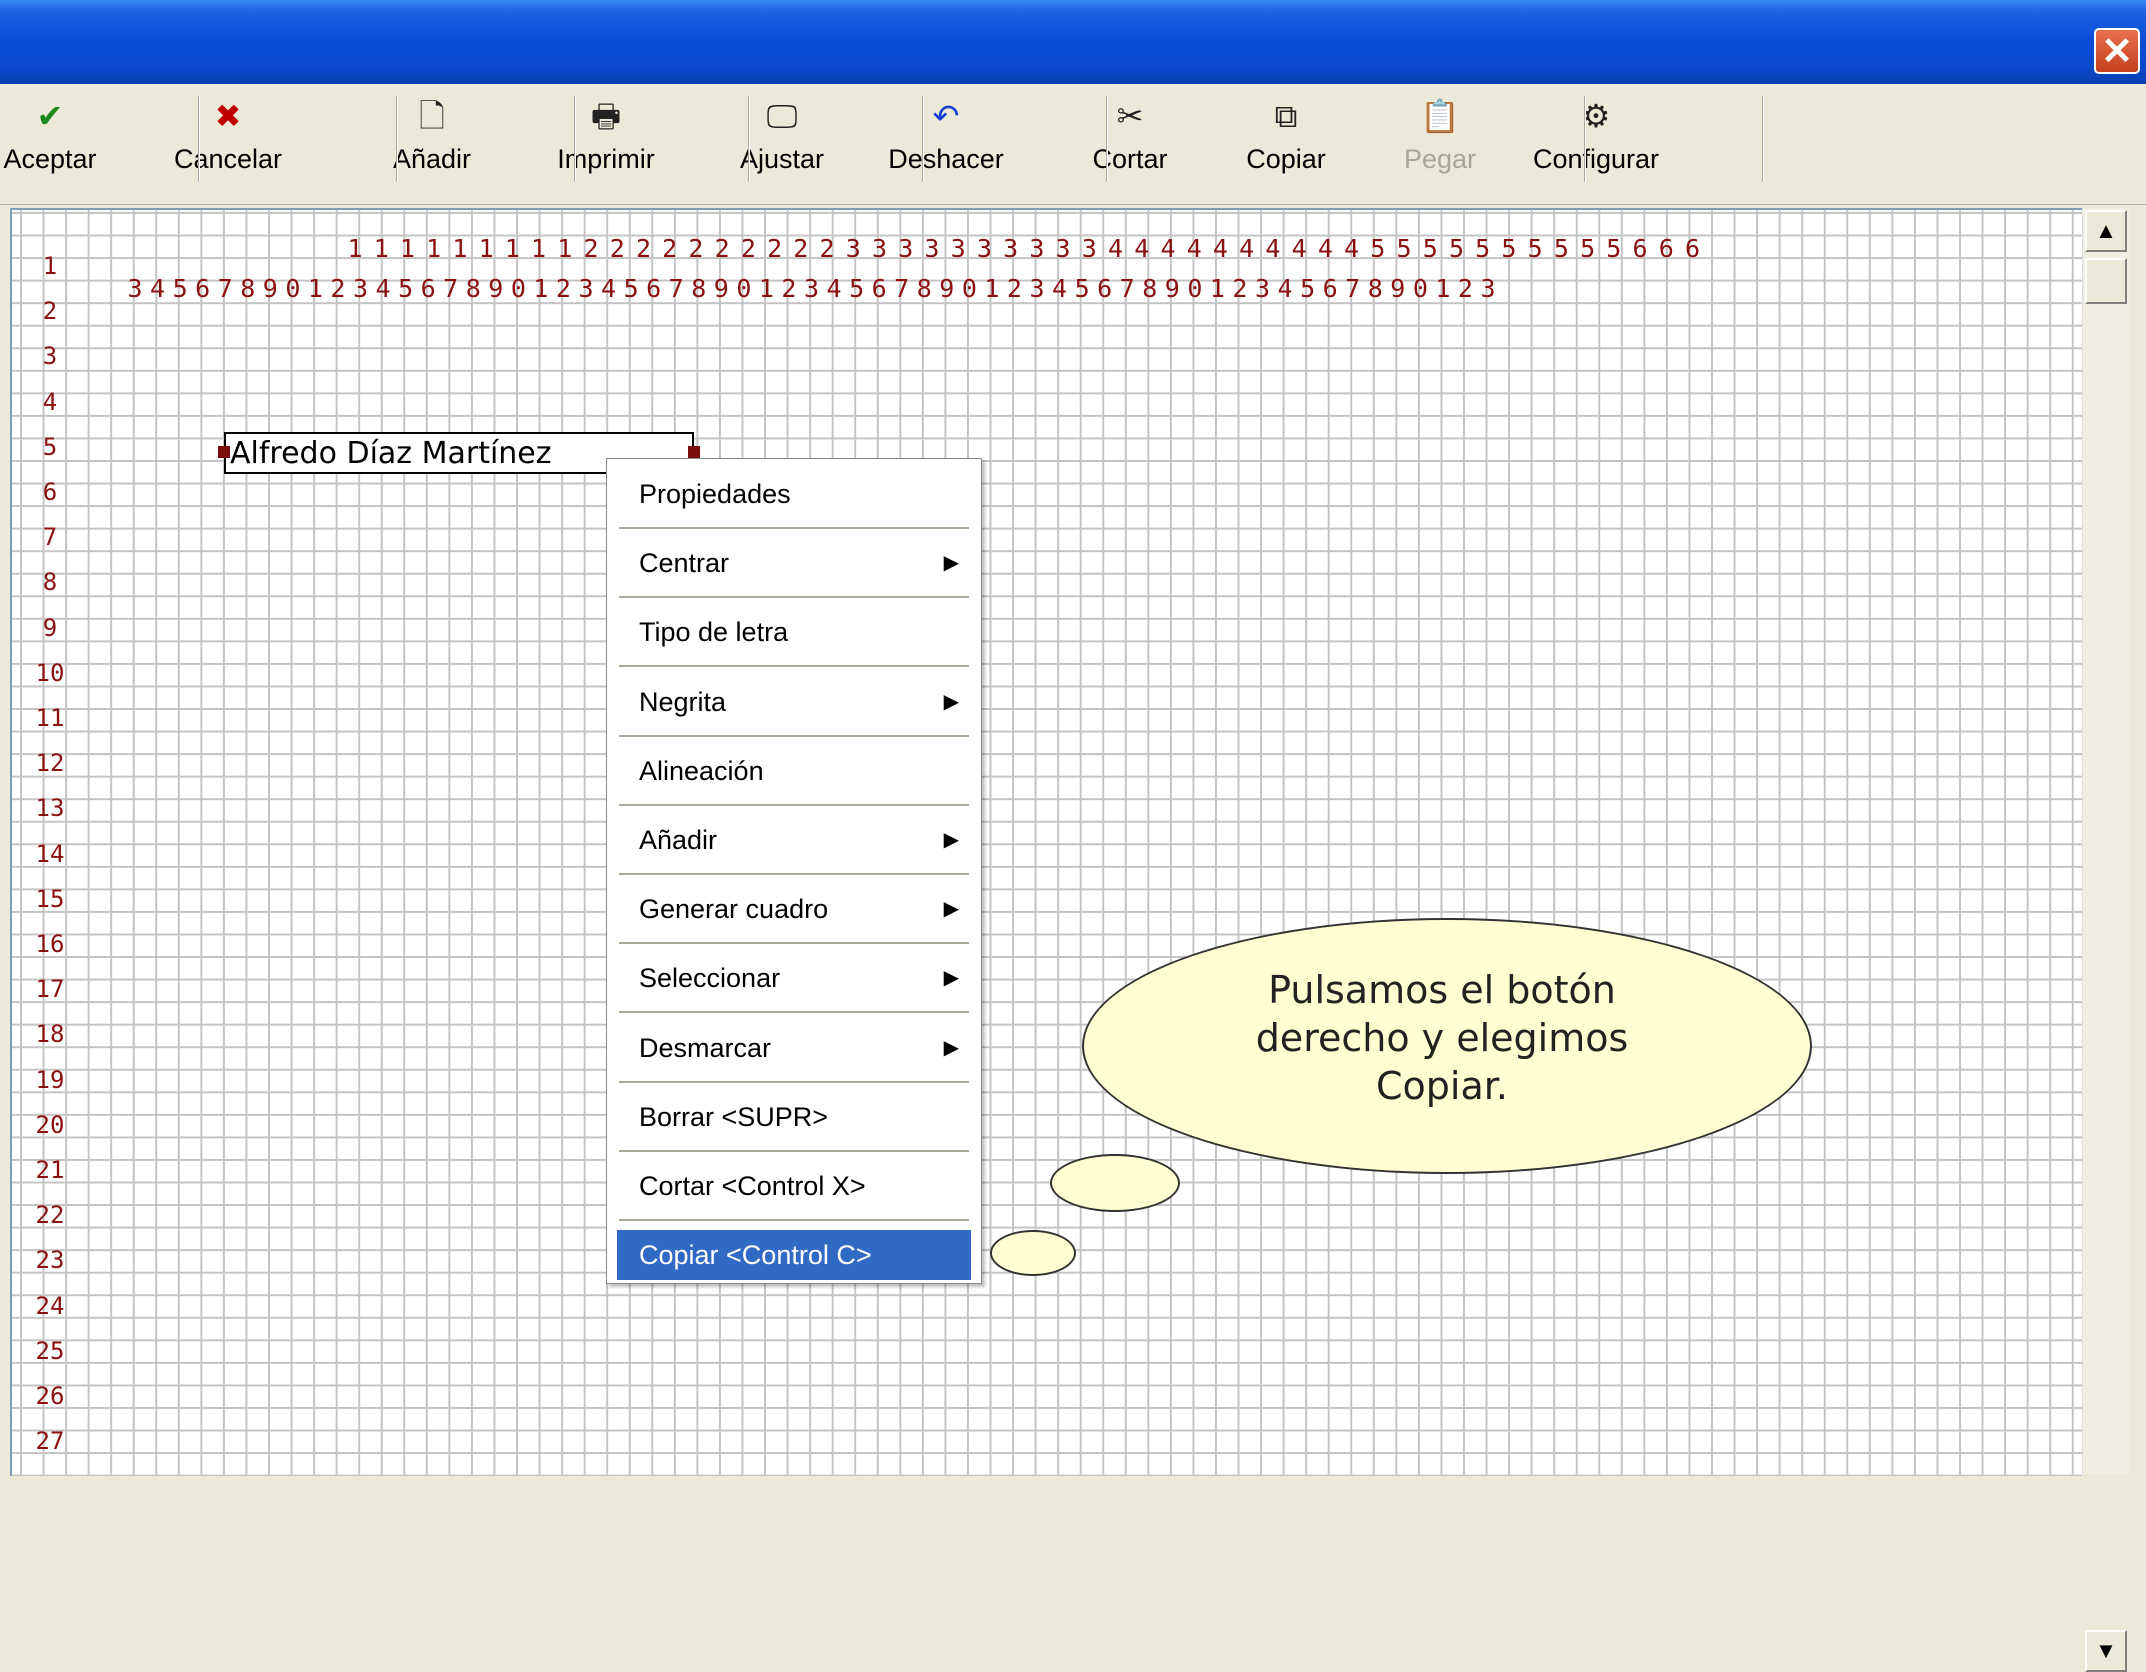 This screenshot has width=2146, height=1672. Describe the element at coordinates (1596, 144) in the screenshot. I see `configurar-button: ⚙ Configurar` at that location.